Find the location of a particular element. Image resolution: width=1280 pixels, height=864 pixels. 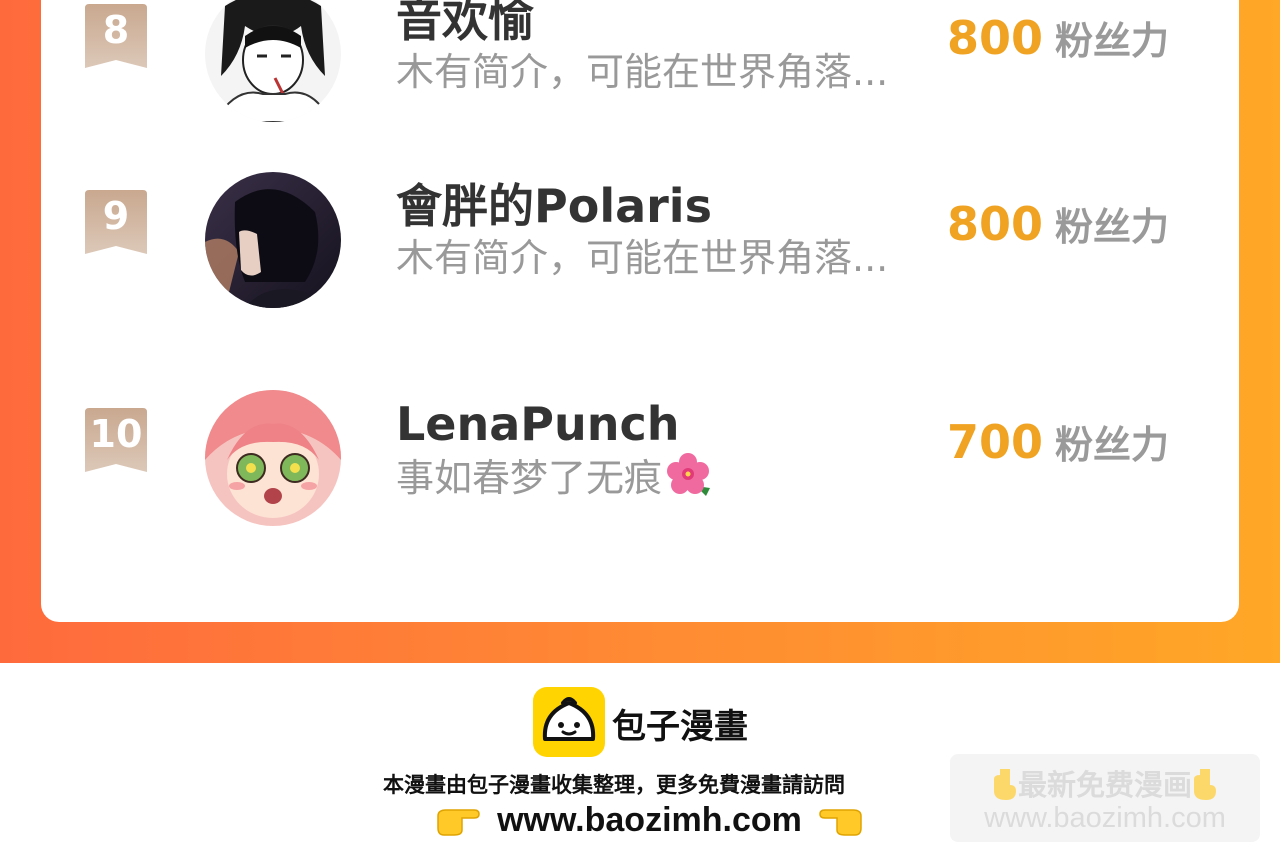

rank-number: 10 is located at coordinates (116, 434).